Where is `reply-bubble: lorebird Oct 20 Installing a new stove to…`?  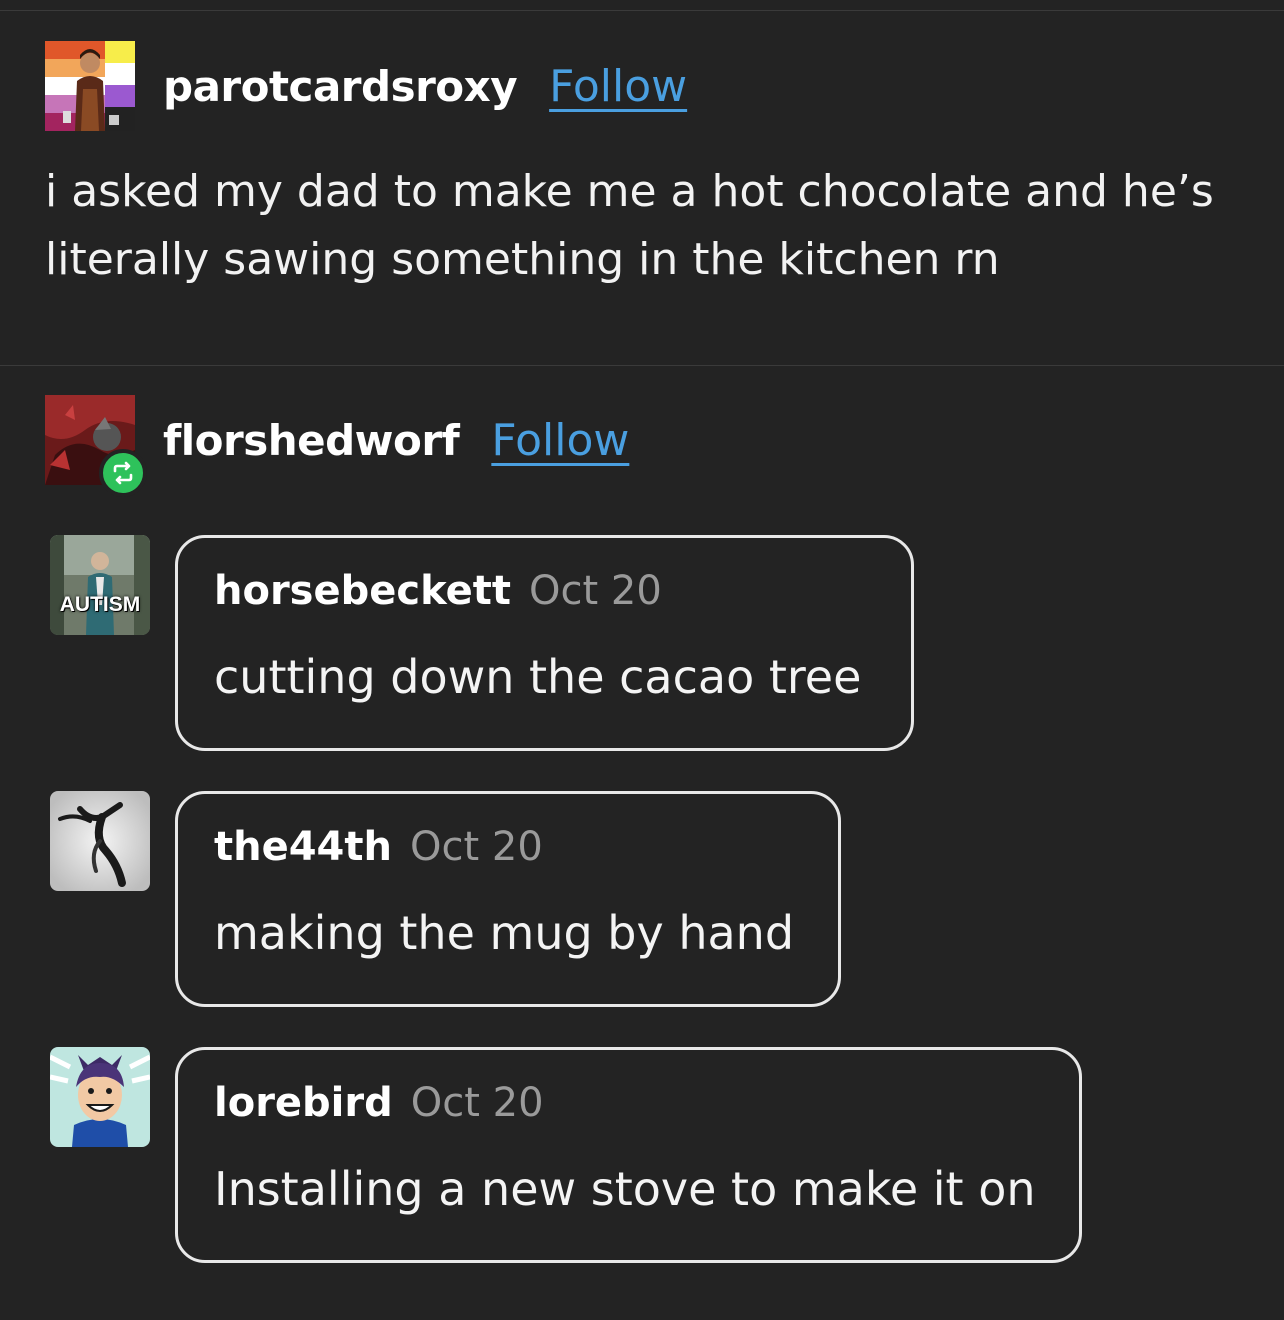 reply-bubble: lorebird Oct 20 Installing a new stove to… is located at coordinates (628, 1155).